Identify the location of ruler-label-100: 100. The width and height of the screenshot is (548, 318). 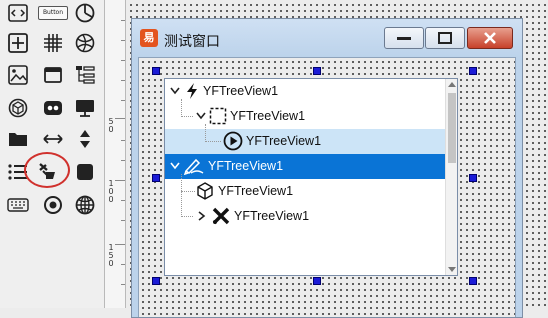
(111, 192).